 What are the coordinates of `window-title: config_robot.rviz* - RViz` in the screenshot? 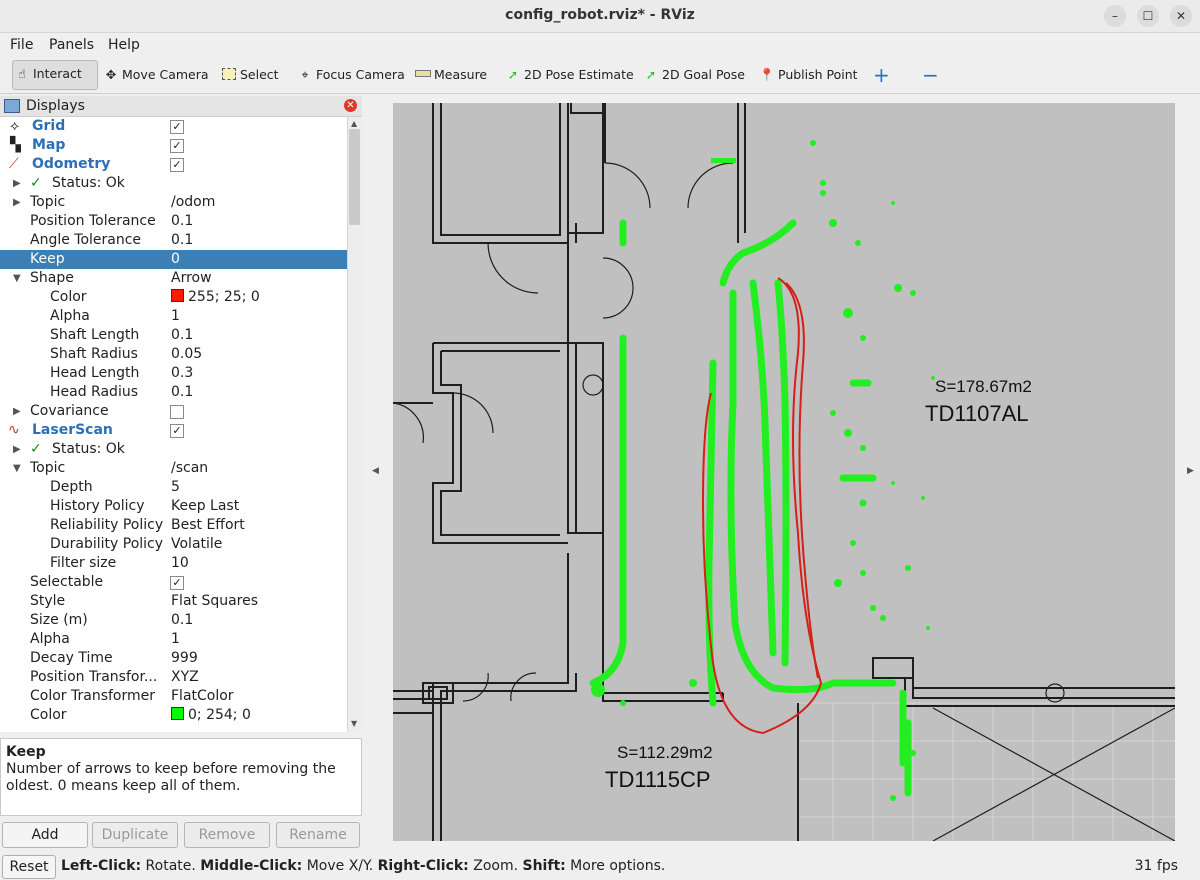 It's located at (600, 15).